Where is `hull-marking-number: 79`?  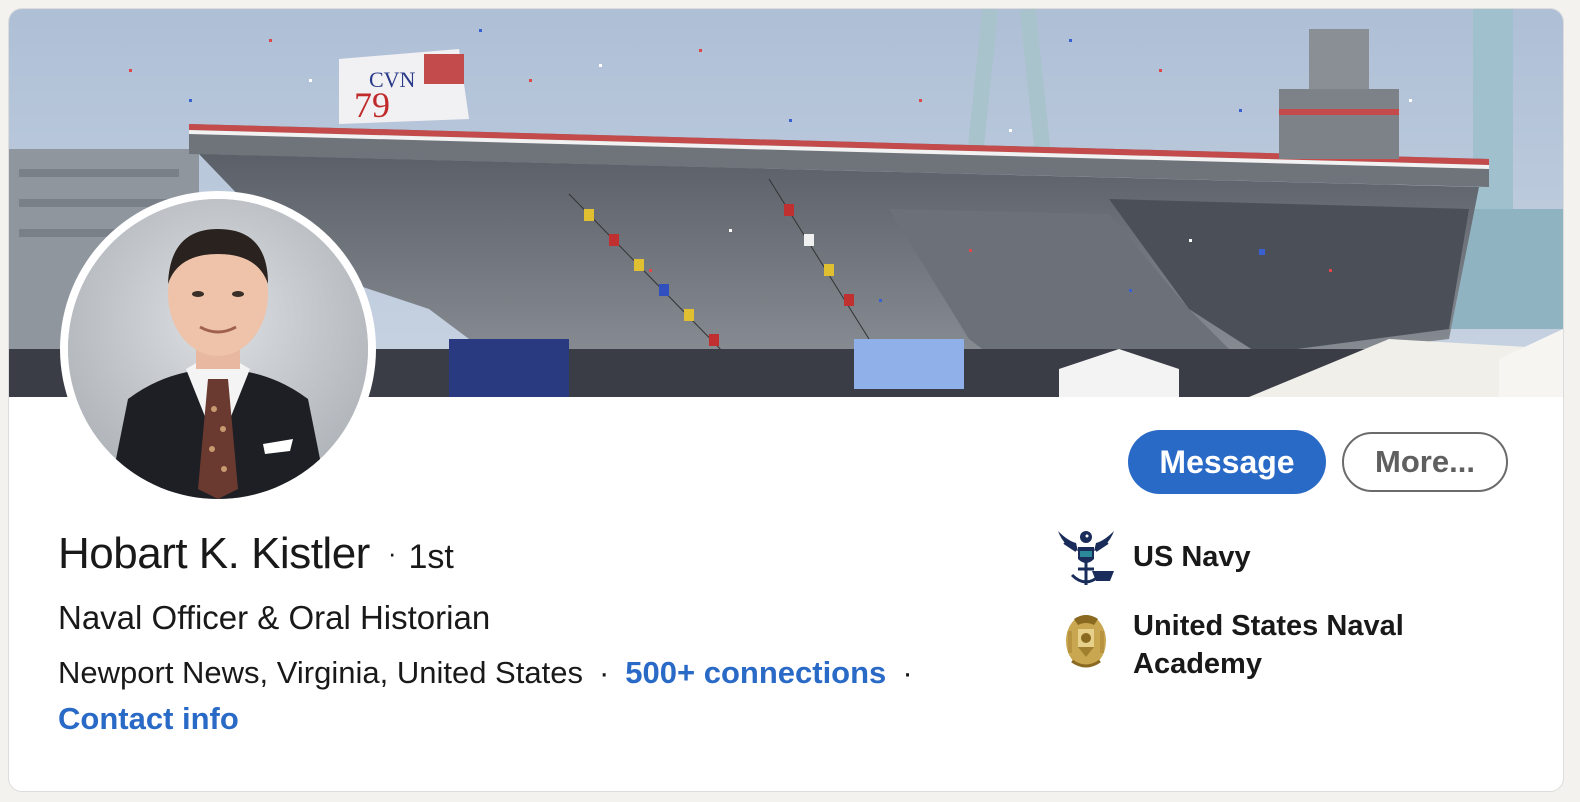 hull-marking-number: 79 is located at coordinates (372, 105).